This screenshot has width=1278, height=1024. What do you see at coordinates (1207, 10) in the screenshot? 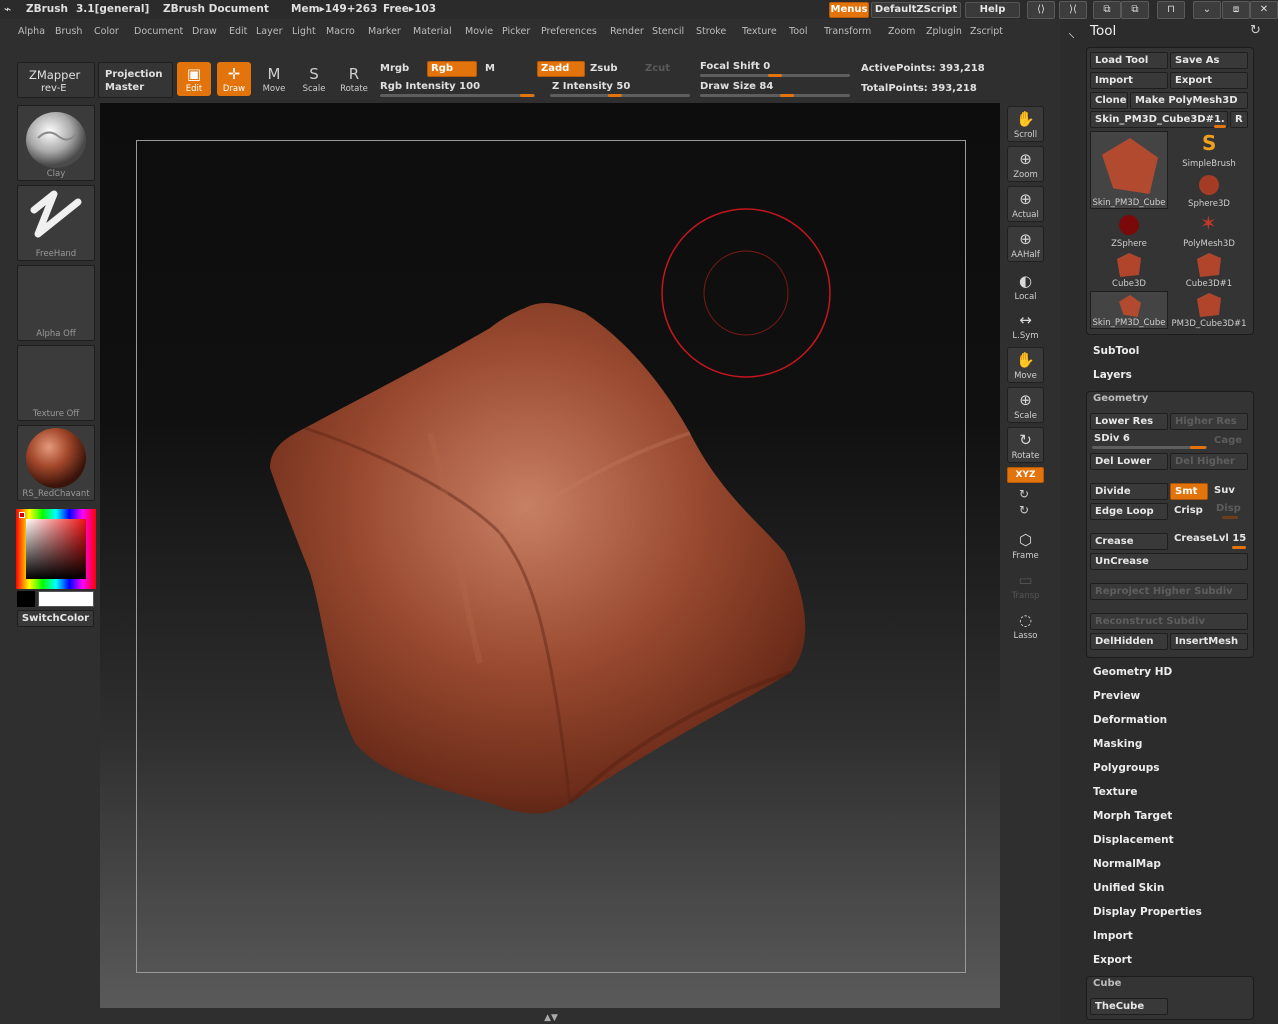
I see `minimize-icon: ⌄` at bounding box center [1207, 10].